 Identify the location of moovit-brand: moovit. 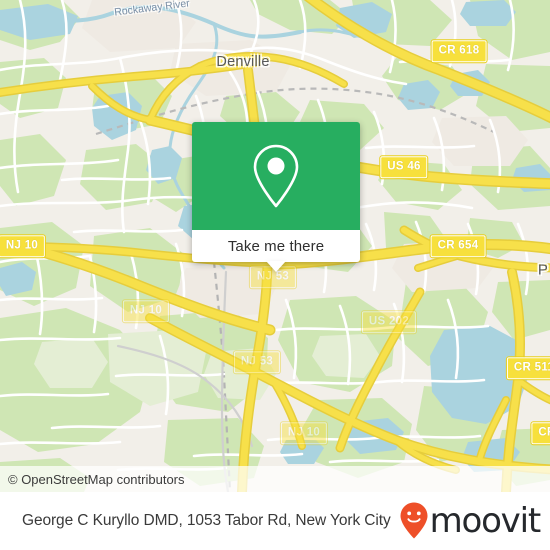
(470, 521).